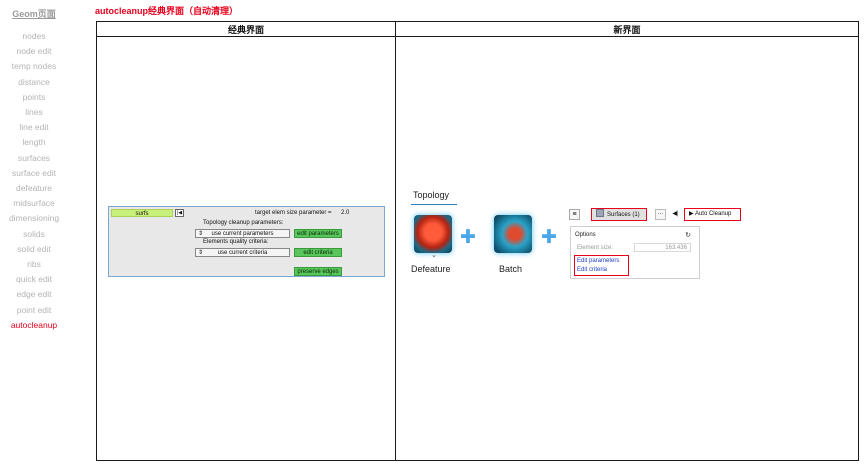  Describe the element at coordinates (345, 213) in the screenshot. I see `target-elem-size-value: 2.0` at that location.